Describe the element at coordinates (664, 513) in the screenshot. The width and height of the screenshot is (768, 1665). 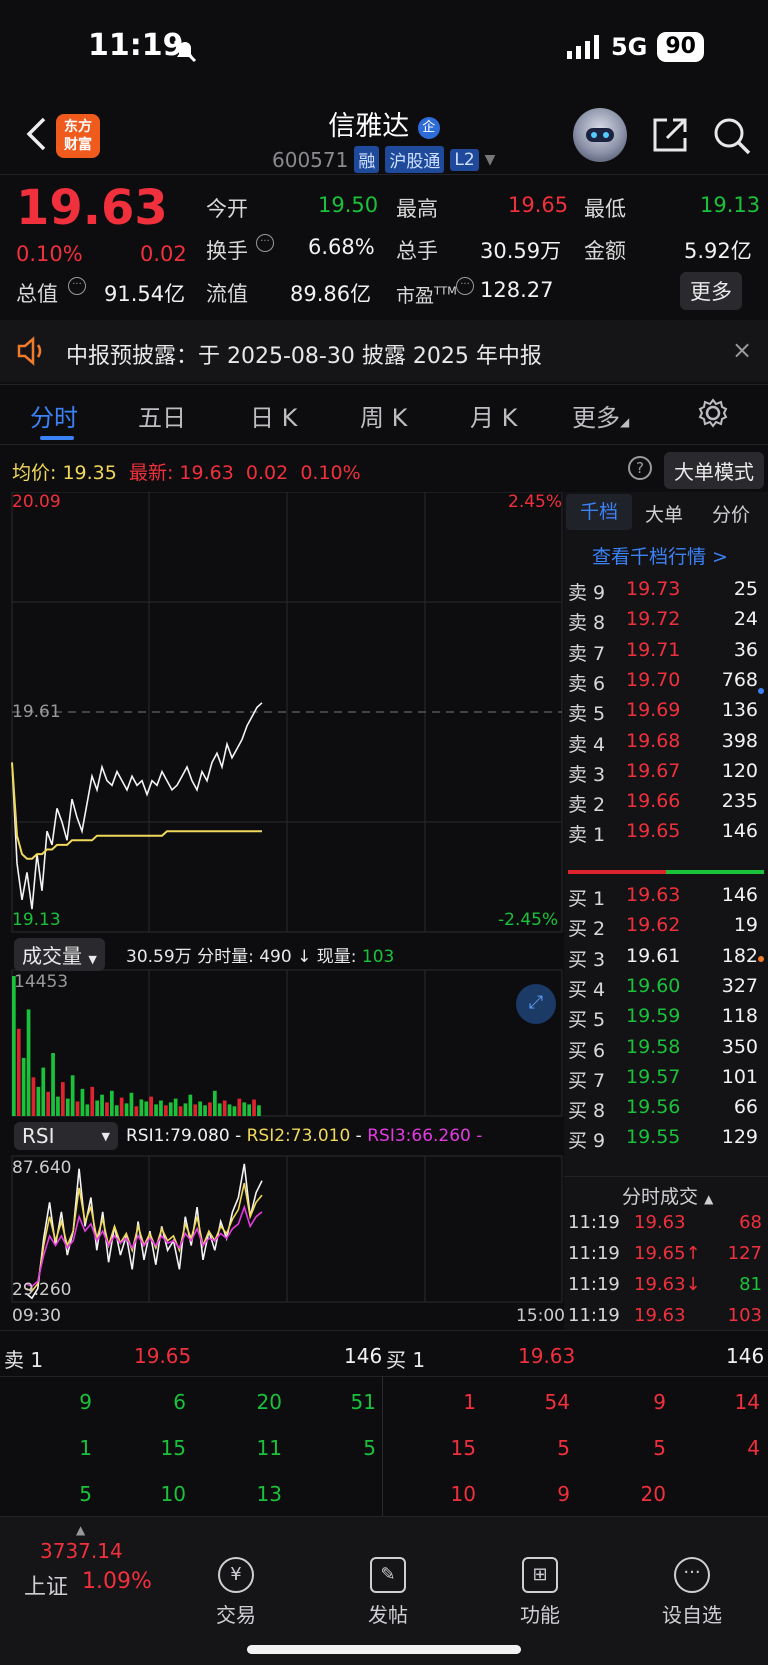
I see `tab-big-orders: 大单` at that location.